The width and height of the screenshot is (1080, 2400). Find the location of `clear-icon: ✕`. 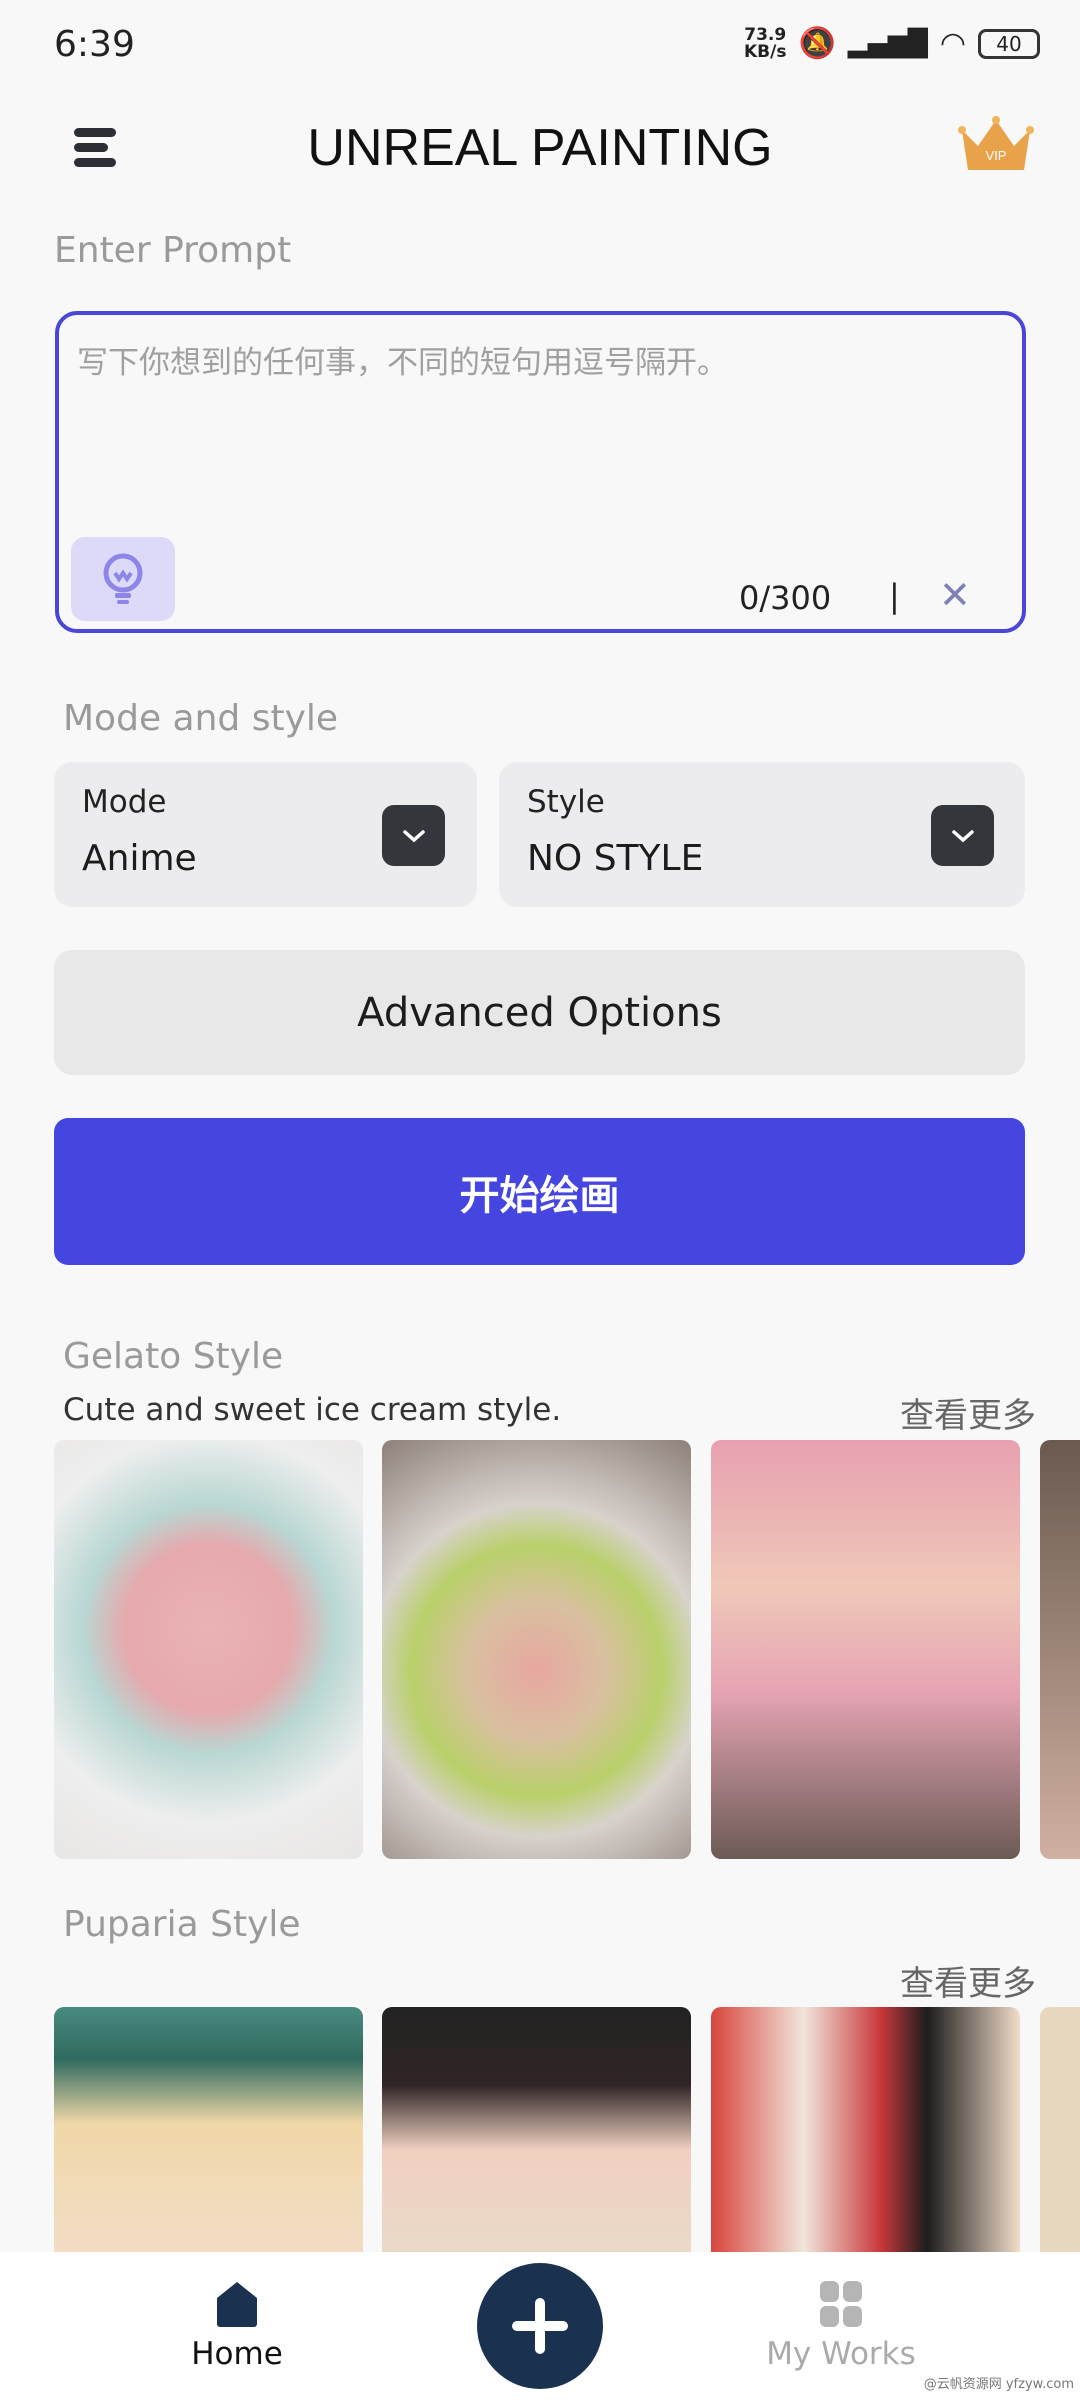

clear-icon: ✕ is located at coordinates (955, 595).